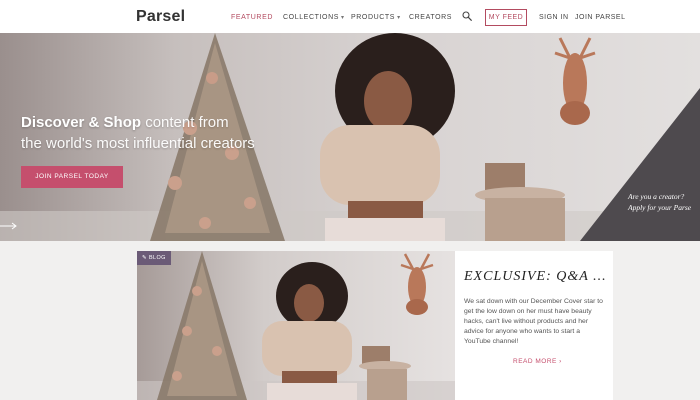  Describe the element at coordinates (9, 226) in the screenshot. I see `arrow-right-icon` at that location.